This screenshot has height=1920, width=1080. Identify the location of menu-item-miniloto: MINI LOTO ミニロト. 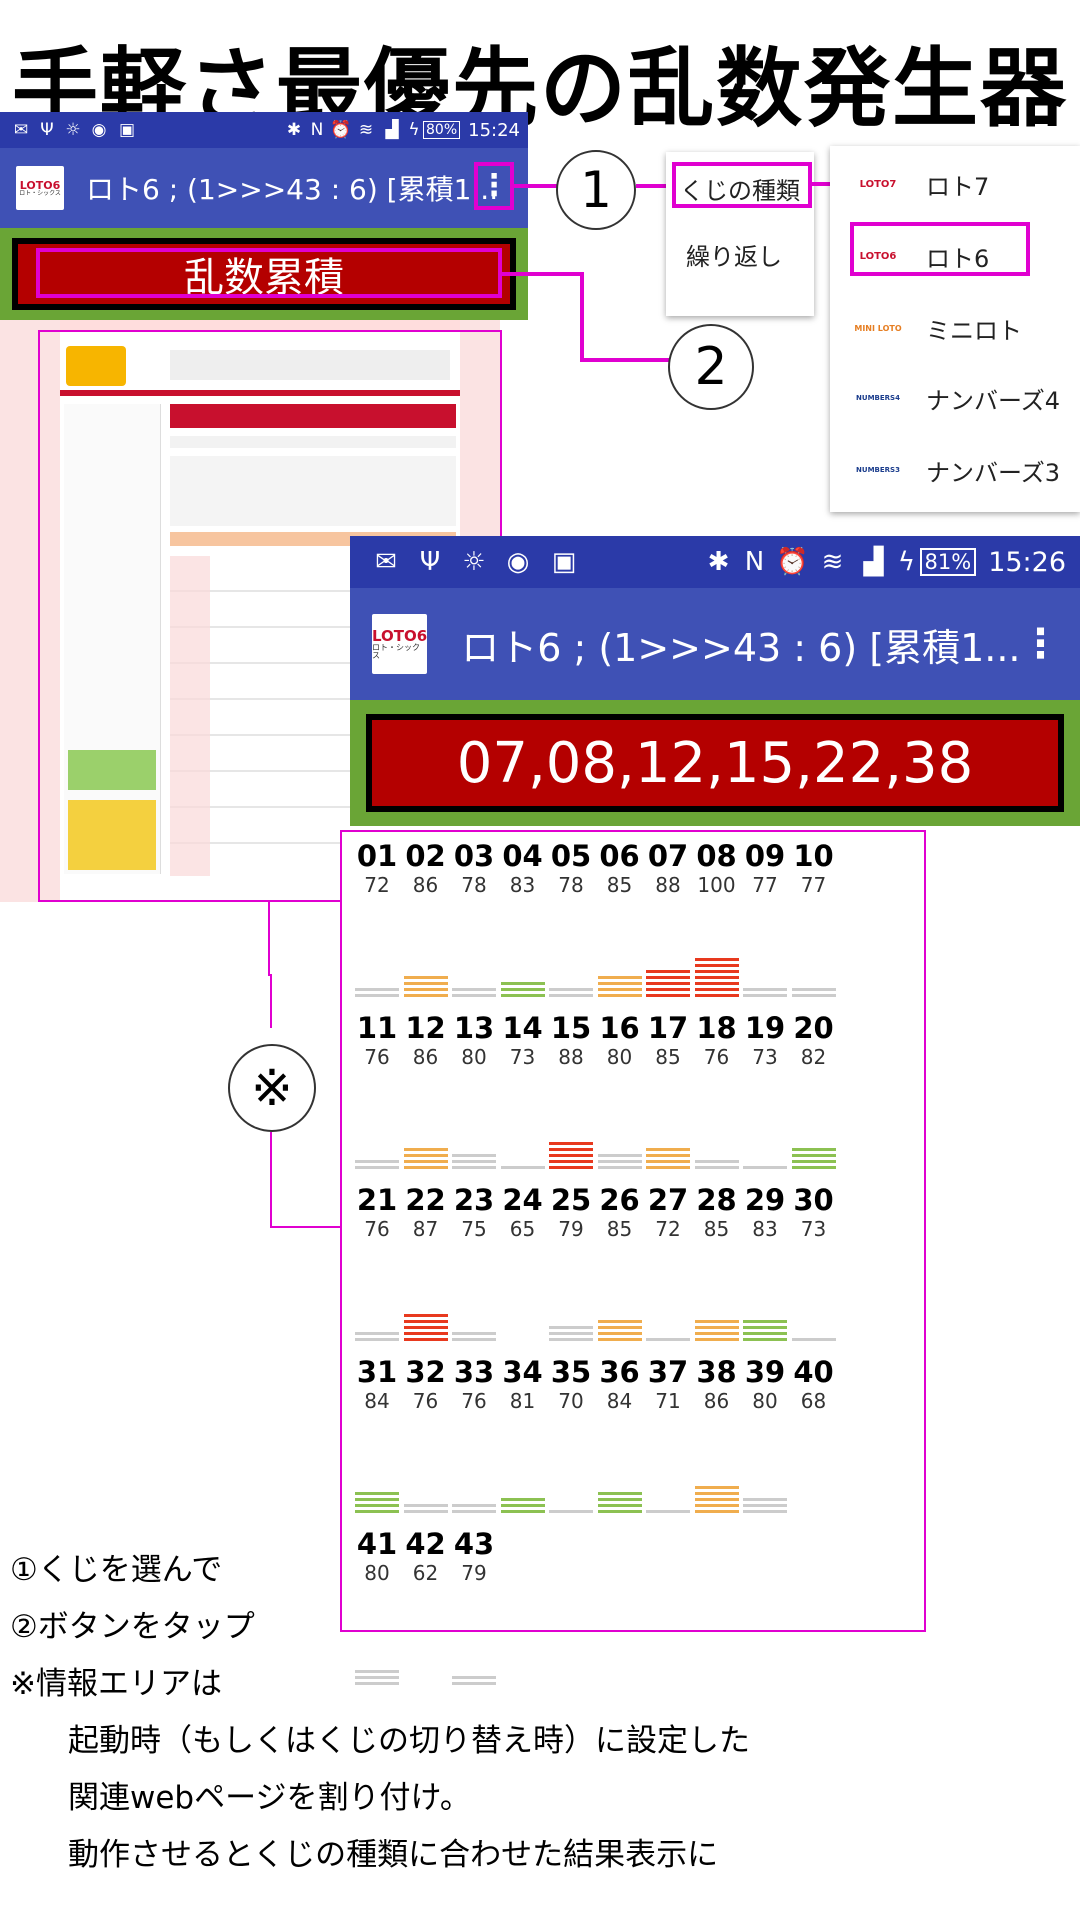
(955, 328).